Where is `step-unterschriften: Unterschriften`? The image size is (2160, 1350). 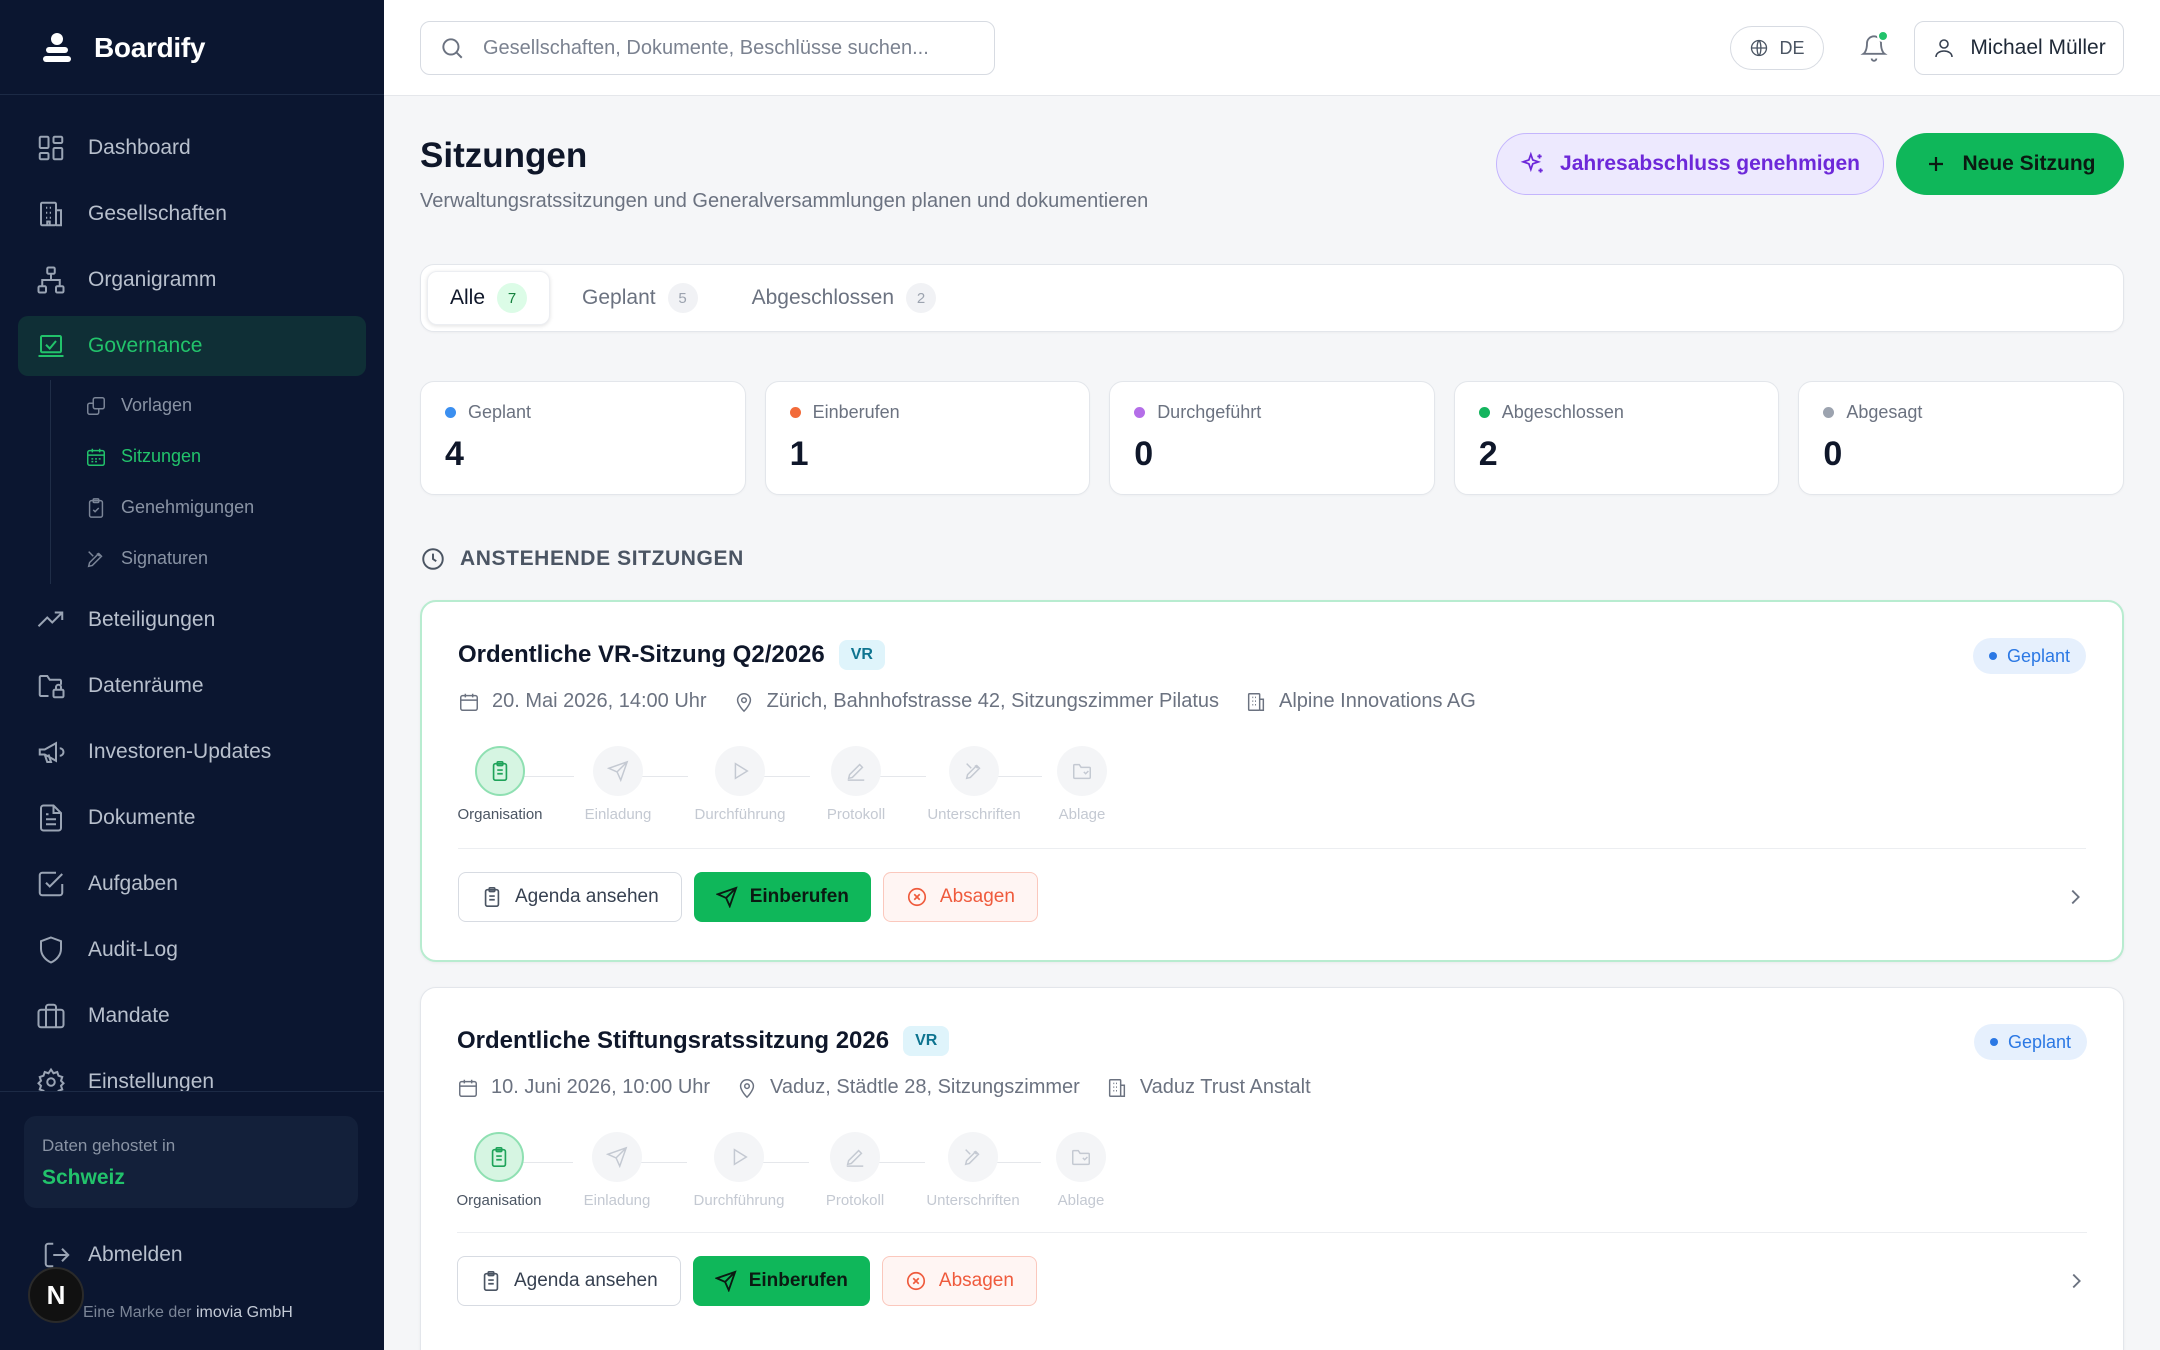
step-unterschriften: Unterschriften is located at coordinates (974, 784).